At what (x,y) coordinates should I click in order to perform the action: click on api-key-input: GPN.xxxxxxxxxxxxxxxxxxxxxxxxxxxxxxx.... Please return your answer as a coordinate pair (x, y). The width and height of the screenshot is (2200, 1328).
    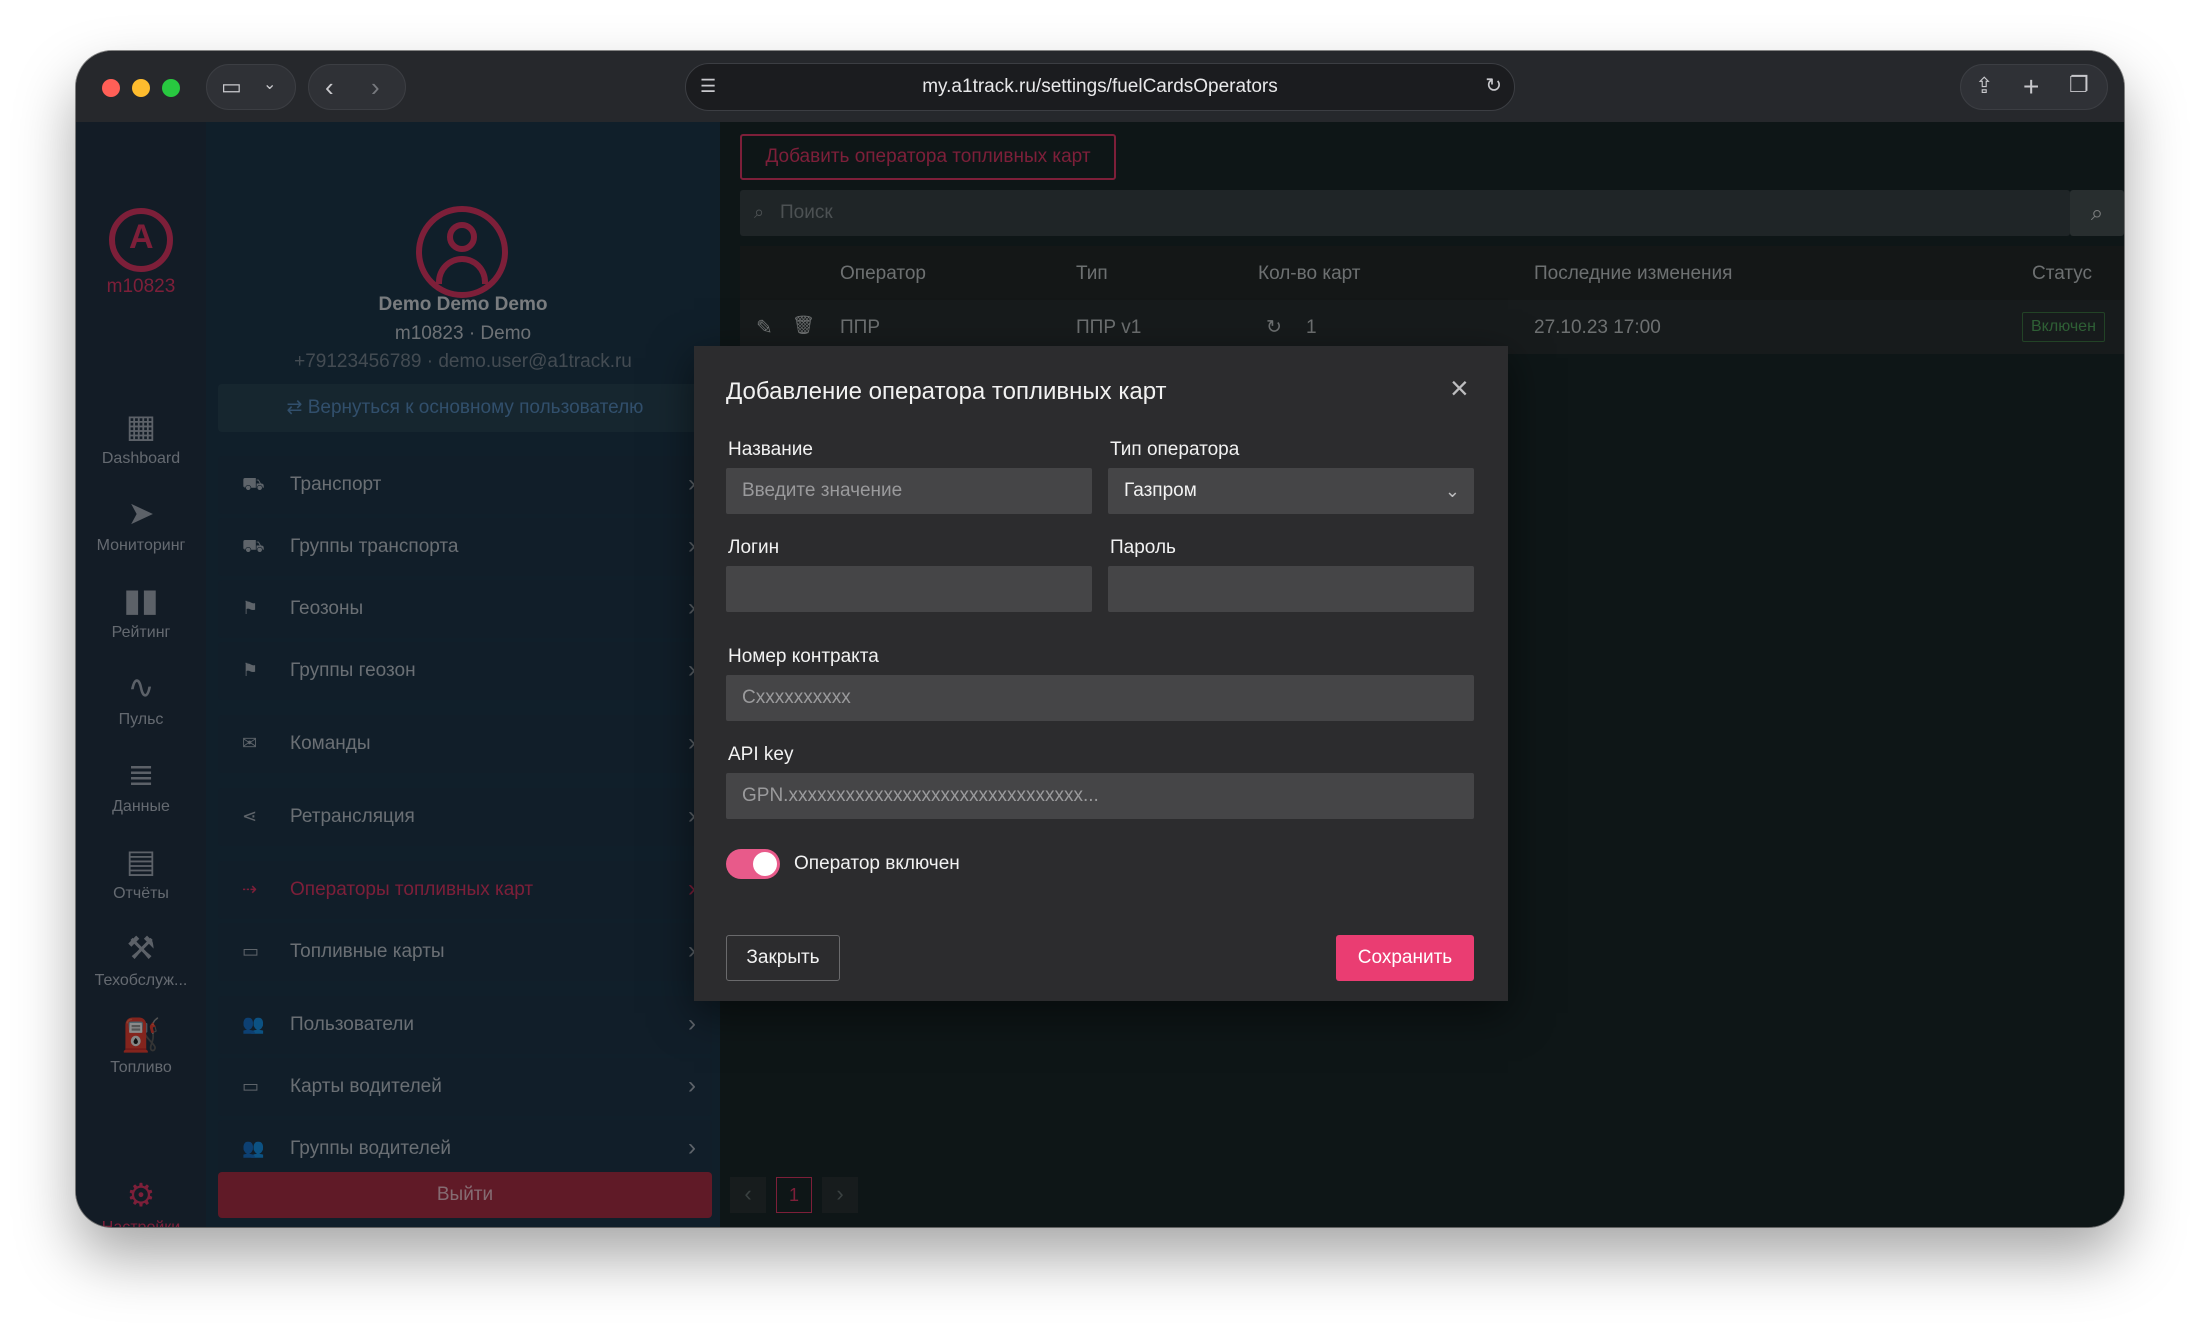
    Looking at the image, I should click on (1100, 796).